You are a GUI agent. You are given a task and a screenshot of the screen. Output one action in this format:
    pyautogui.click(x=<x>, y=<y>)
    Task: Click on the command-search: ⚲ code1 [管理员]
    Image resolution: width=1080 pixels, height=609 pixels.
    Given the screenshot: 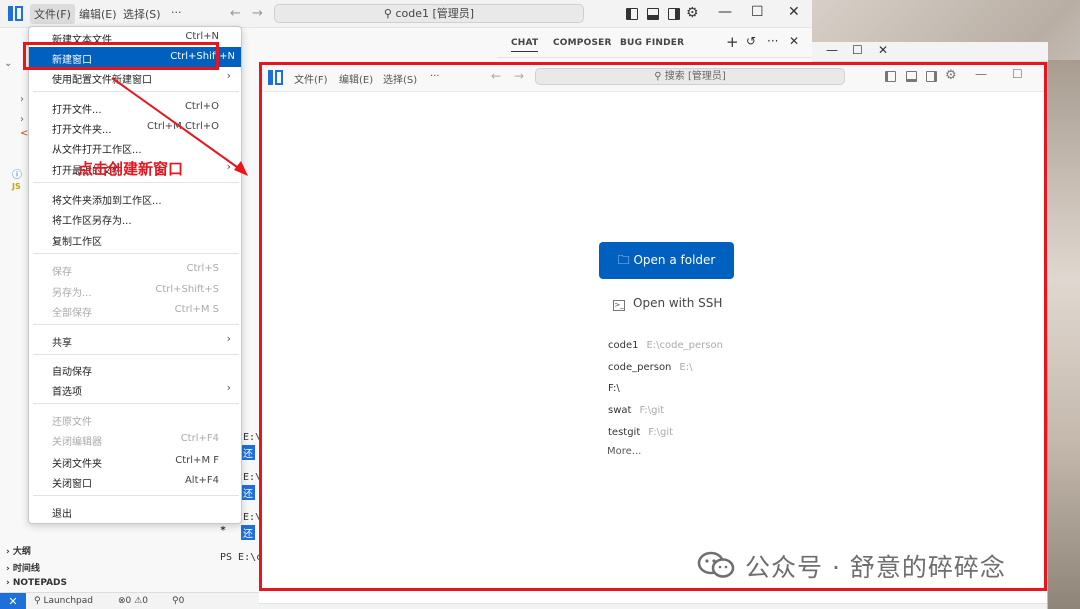 What is the action you would take?
    pyautogui.click(x=429, y=13)
    